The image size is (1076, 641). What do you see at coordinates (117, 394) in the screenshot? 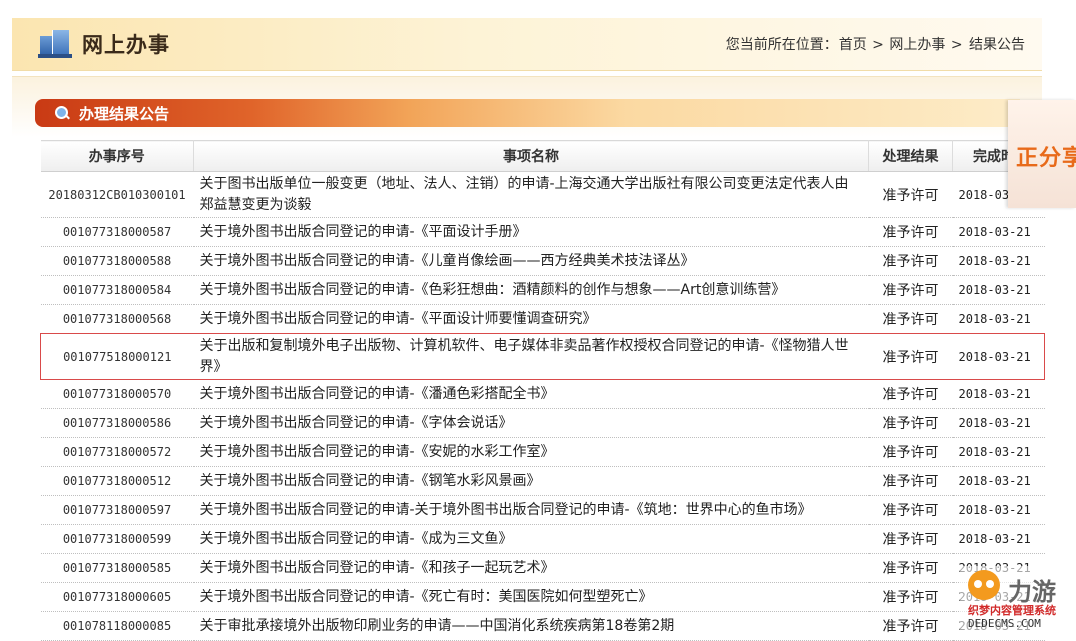
I see `row-id: 001077318000570` at bounding box center [117, 394].